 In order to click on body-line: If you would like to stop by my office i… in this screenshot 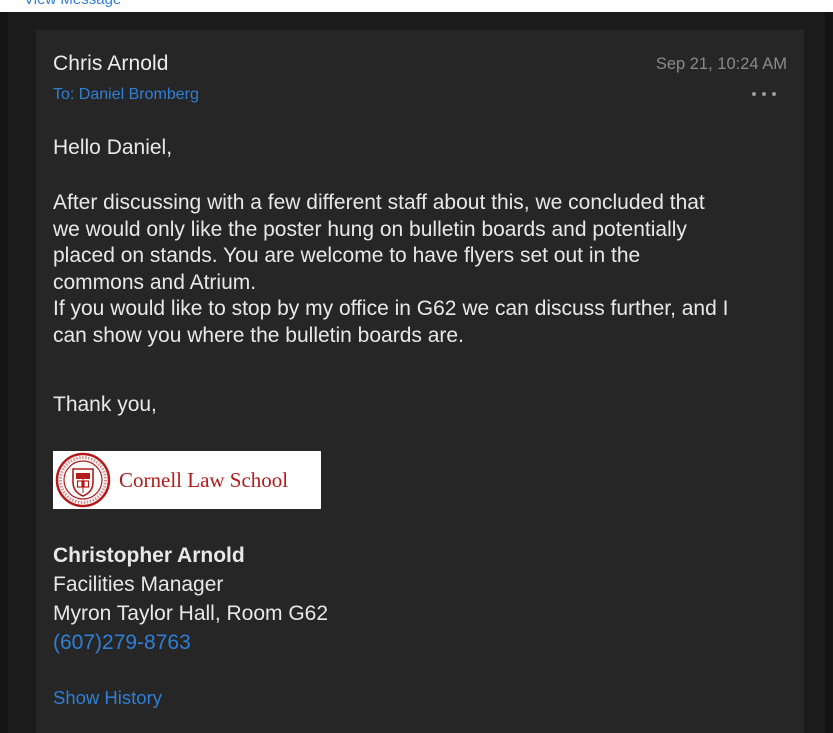, I will do `click(391, 308)`.